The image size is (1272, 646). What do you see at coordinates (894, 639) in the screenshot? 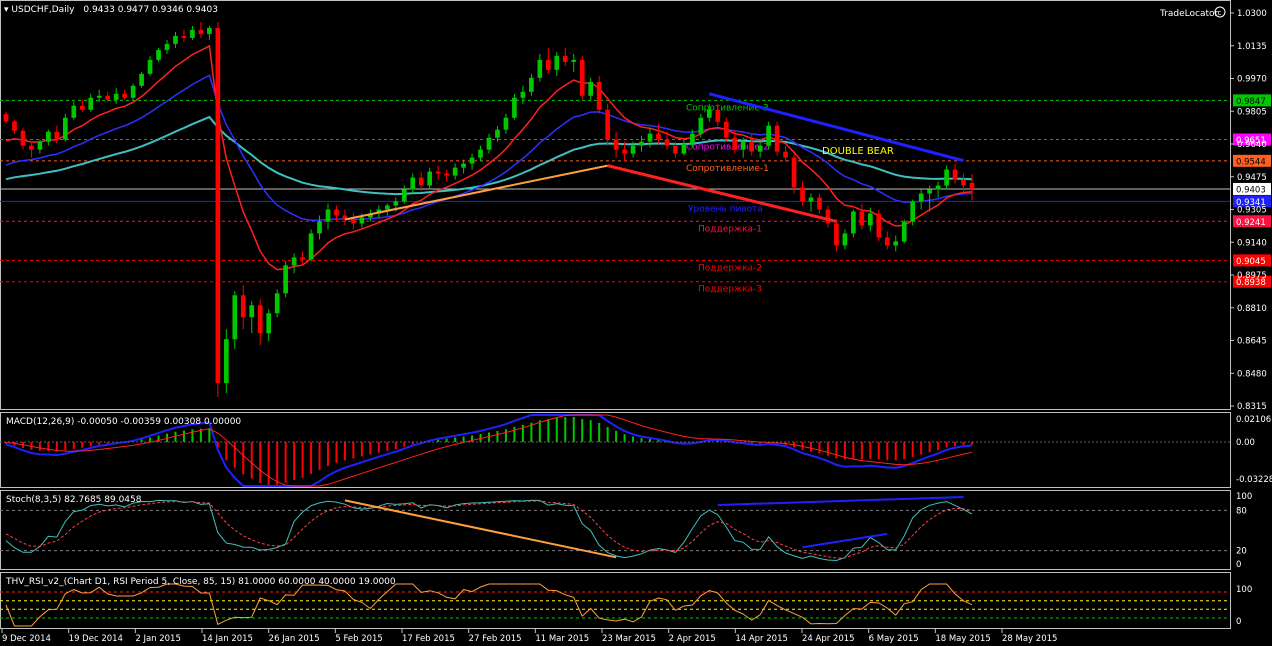
I see `date-tick-label: 6 May 2015` at bounding box center [894, 639].